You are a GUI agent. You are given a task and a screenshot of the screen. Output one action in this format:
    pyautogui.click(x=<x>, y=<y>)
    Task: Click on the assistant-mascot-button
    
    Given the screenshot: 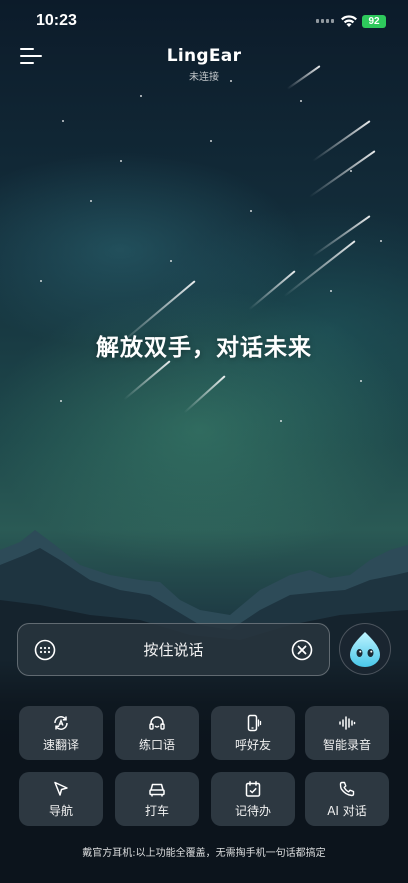 What is the action you would take?
    pyautogui.click(x=365, y=649)
    